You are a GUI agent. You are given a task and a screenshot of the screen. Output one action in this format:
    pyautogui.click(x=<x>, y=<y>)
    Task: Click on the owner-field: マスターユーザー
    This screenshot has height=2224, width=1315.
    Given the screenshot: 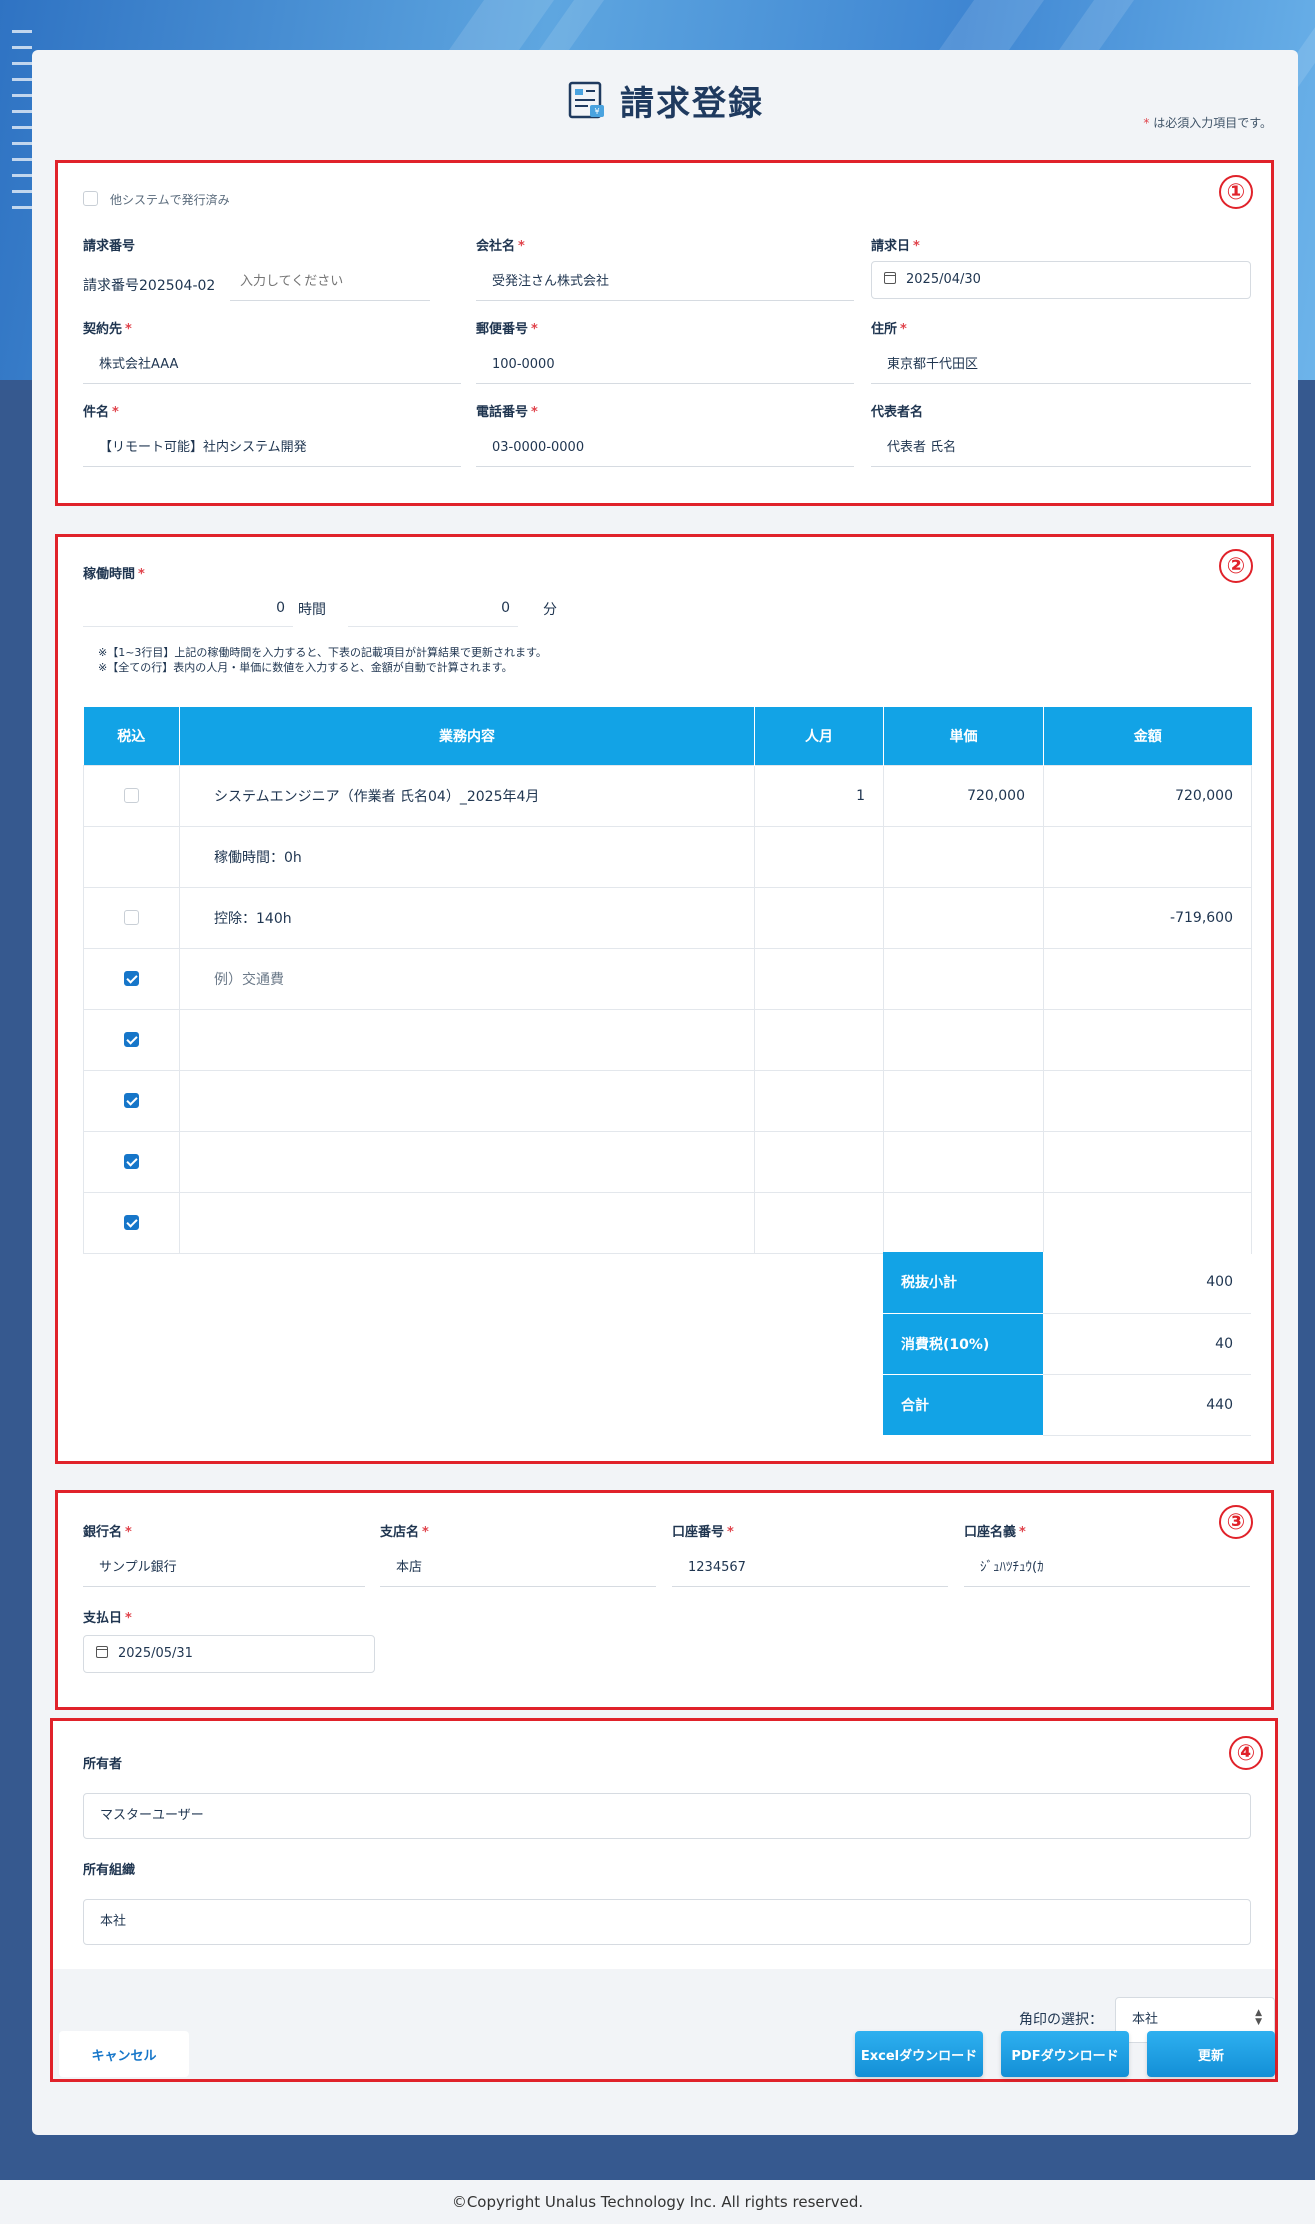 What is the action you would take?
    pyautogui.click(x=667, y=1816)
    